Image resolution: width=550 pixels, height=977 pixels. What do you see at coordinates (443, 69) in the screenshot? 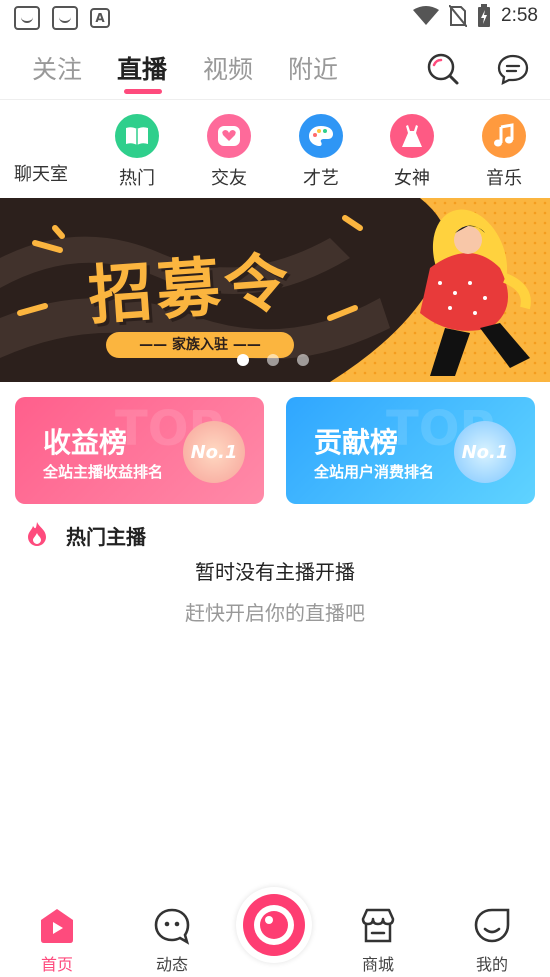
I see `search-icon` at bounding box center [443, 69].